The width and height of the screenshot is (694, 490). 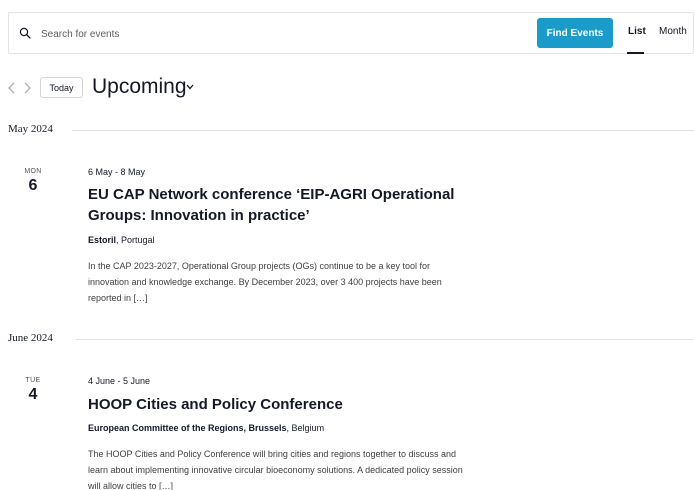 I want to click on month-separator-label: May 2024, so click(x=30, y=129).